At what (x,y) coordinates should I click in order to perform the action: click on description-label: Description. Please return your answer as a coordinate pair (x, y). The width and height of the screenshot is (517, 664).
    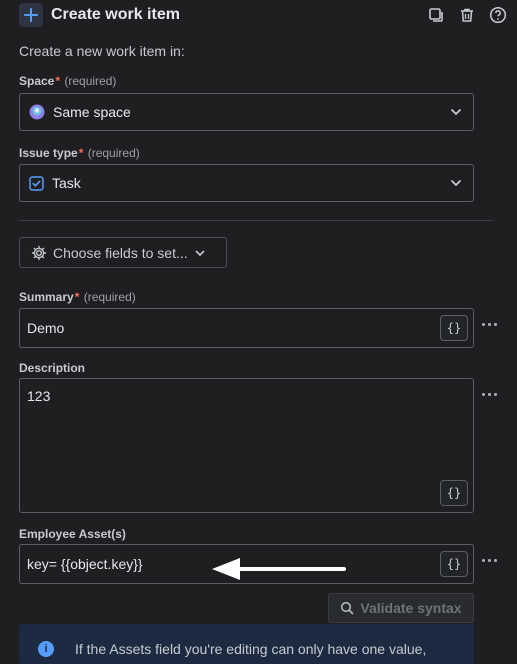
    Looking at the image, I should click on (52, 368).